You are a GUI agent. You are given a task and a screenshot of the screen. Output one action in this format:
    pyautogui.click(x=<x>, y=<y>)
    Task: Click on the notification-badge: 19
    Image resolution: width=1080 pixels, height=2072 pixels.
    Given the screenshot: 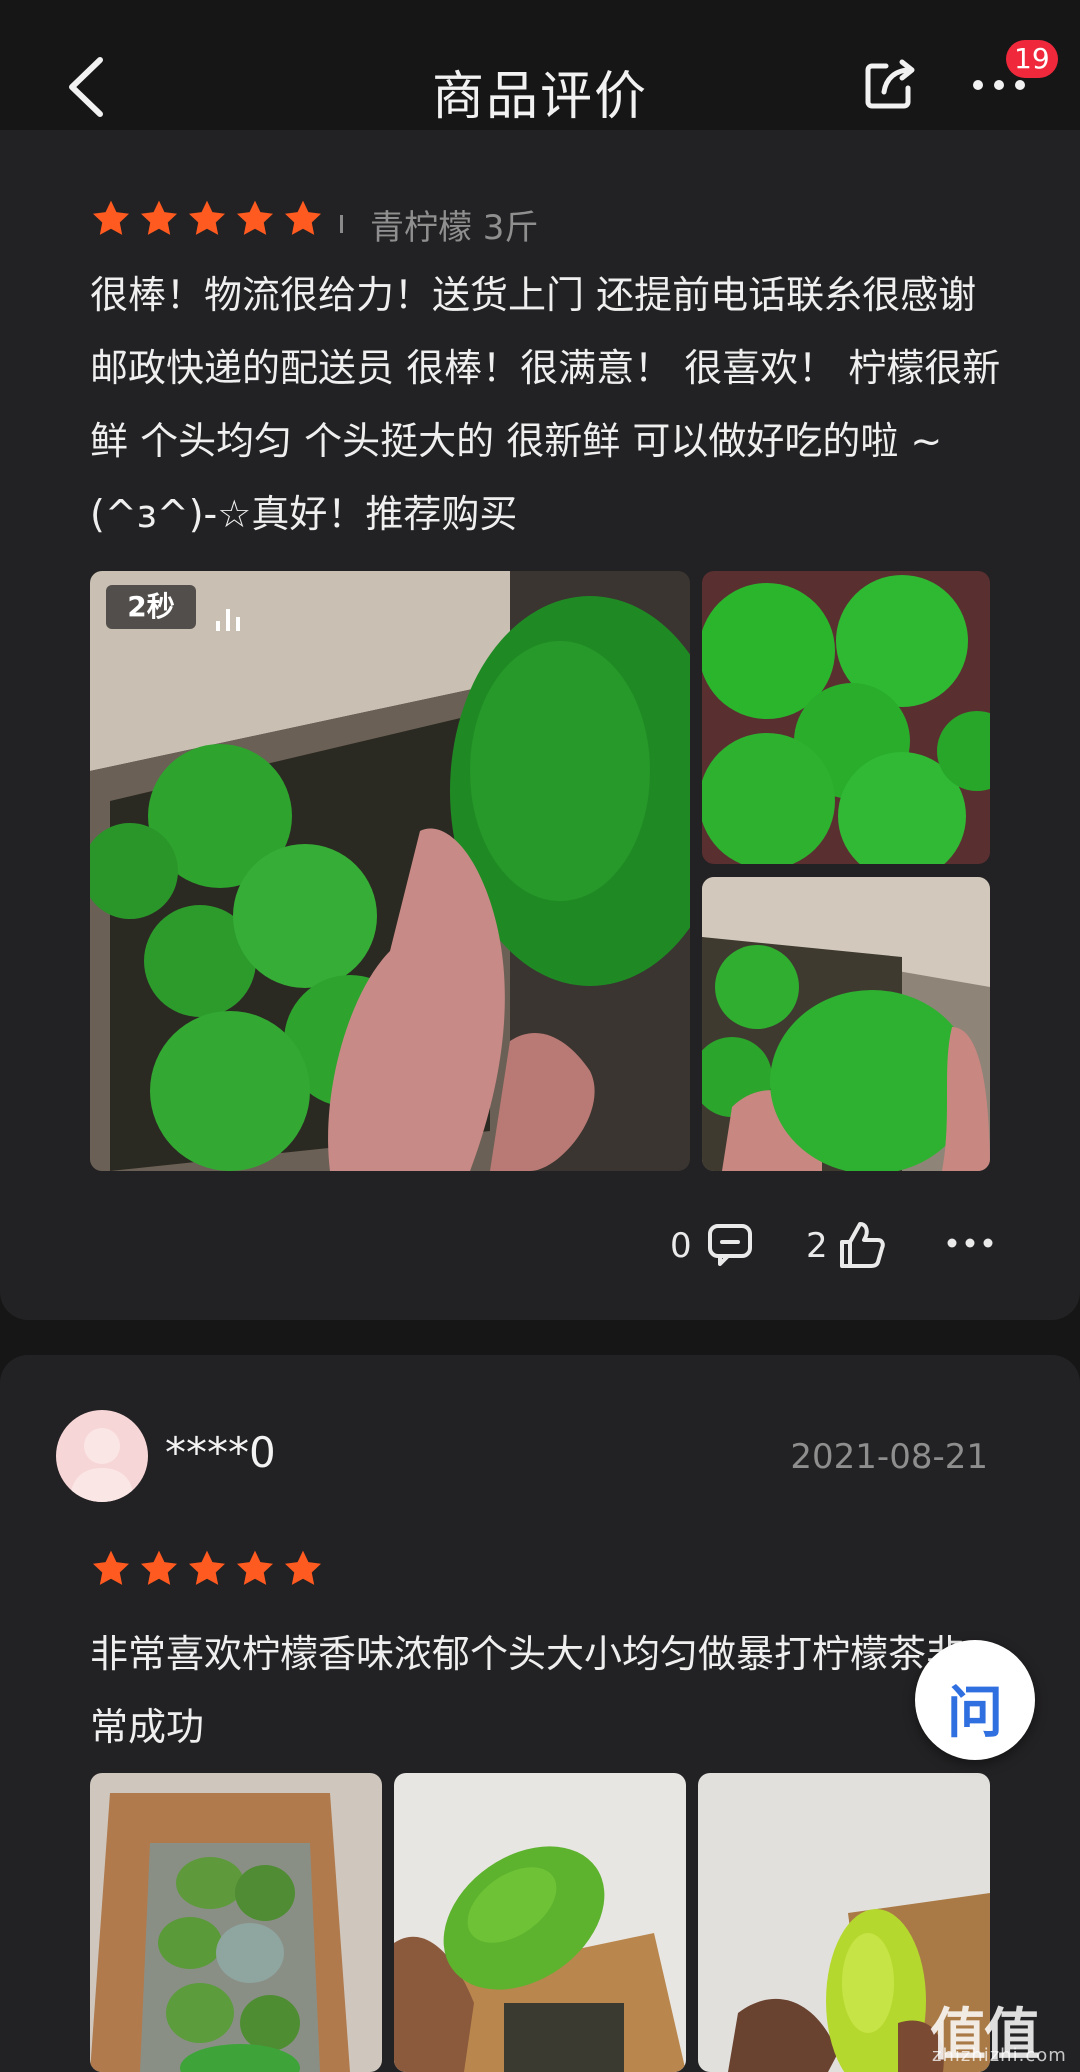 What is the action you would take?
    pyautogui.click(x=1032, y=59)
    